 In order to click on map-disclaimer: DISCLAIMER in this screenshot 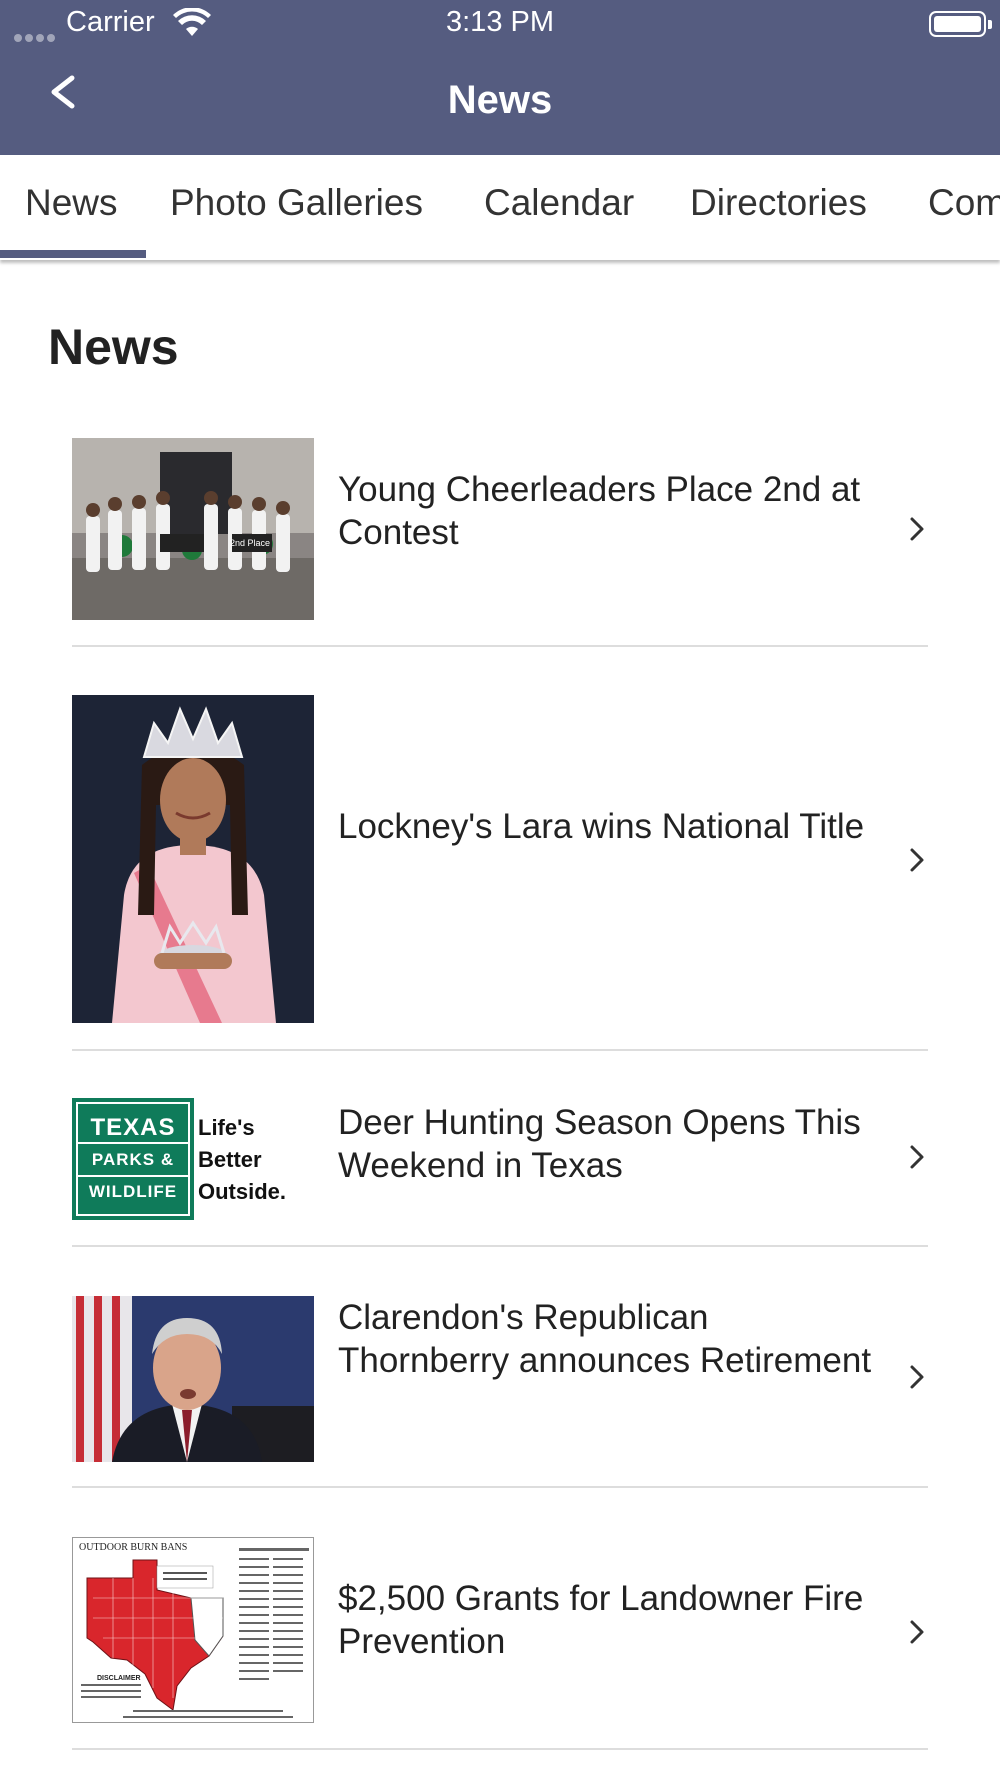, I will do `click(119, 1678)`.